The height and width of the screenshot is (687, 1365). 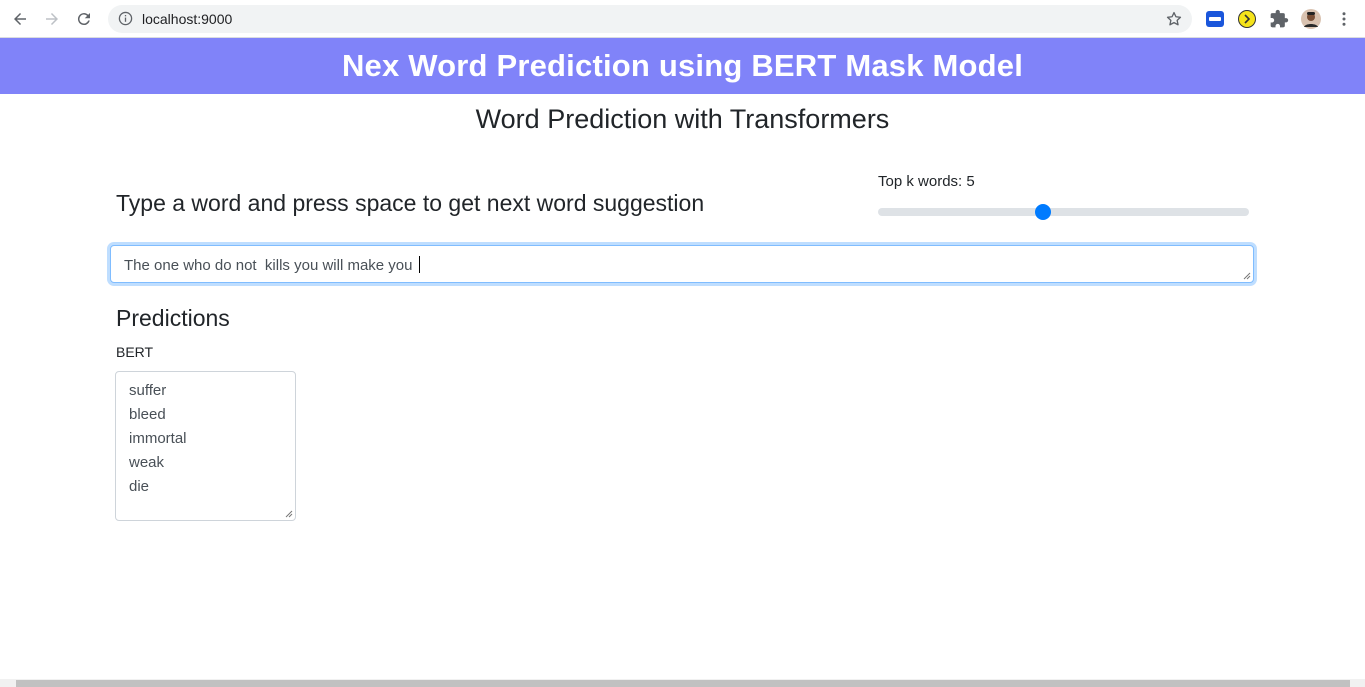 I want to click on slider-track, so click(x=1063, y=212).